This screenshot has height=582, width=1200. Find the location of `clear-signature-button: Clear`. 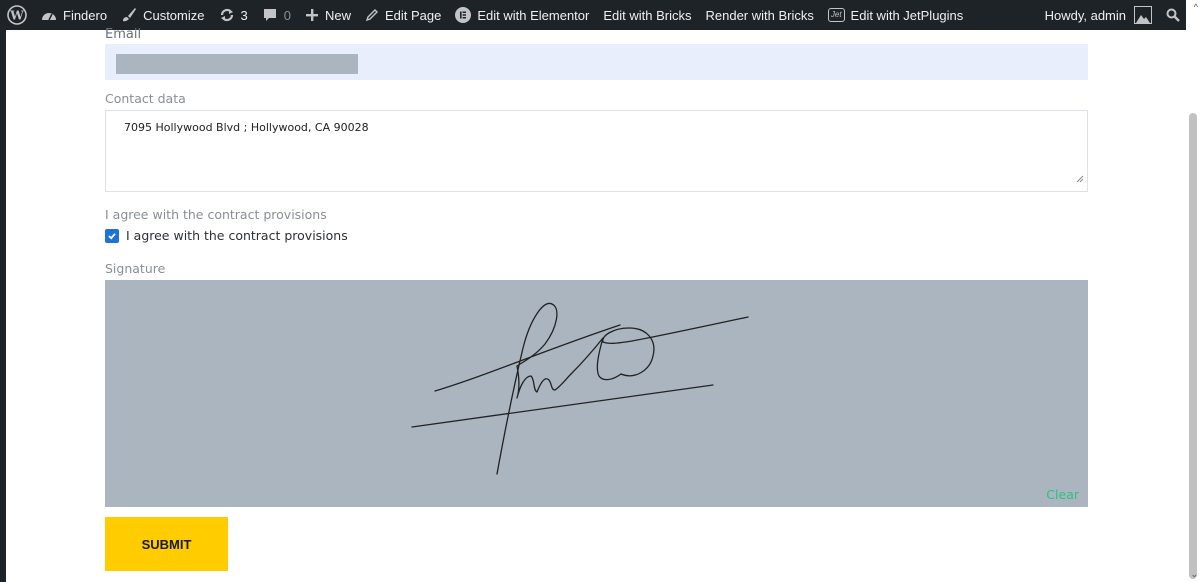

clear-signature-button: Clear is located at coordinates (1062, 494).